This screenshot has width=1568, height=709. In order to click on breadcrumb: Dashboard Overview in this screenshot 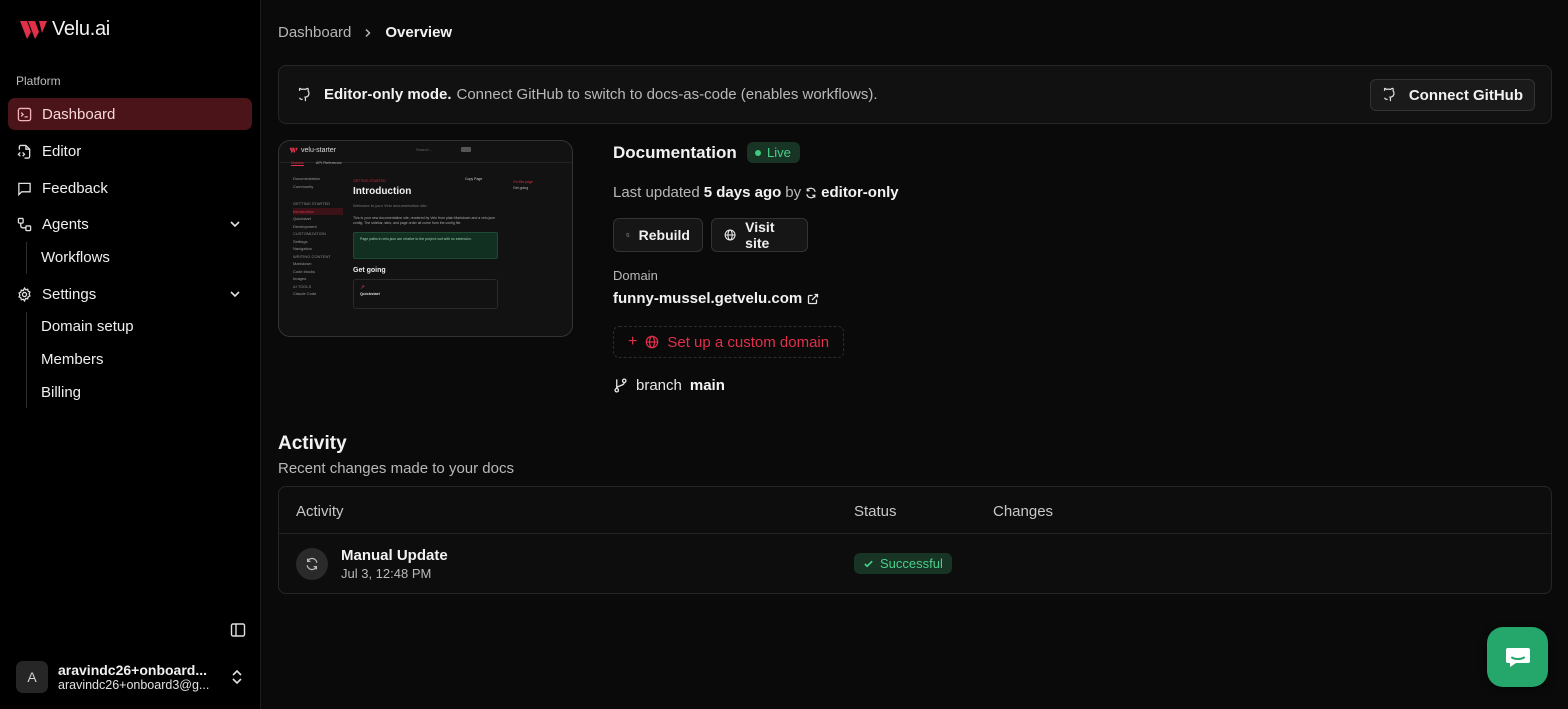, I will do `click(365, 32)`.